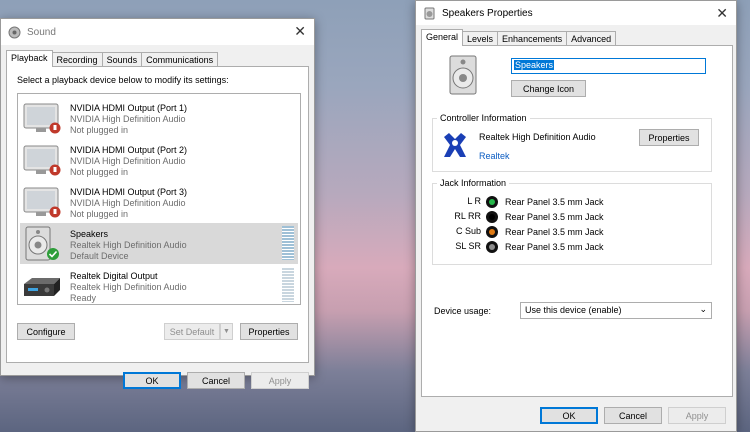 This screenshot has width=750, height=432. Describe the element at coordinates (703, 309) in the screenshot. I see `chevron-down-icon: ⌄` at that location.